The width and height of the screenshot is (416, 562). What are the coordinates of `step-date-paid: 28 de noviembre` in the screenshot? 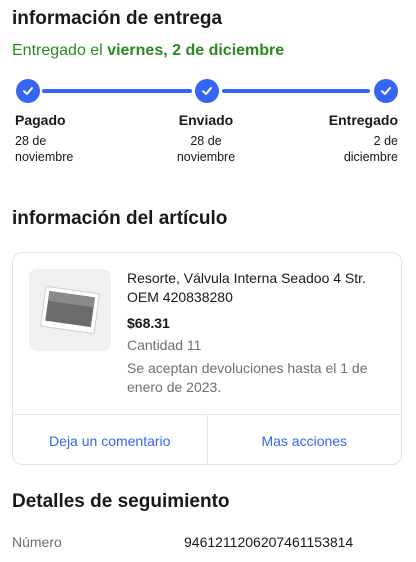 It's located at (44, 149).